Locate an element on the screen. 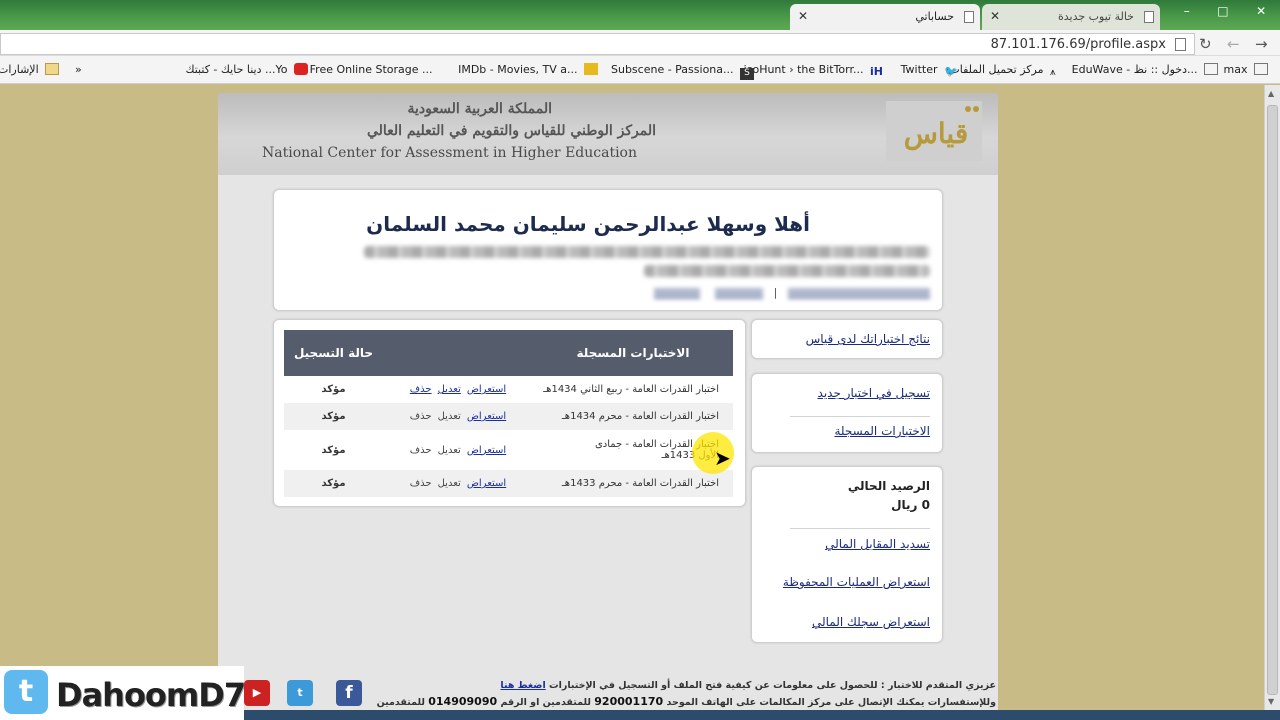 The width and height of the screenshot is (1280, 720). call-center-number: 920001170 is located at coordinates (629, 701).